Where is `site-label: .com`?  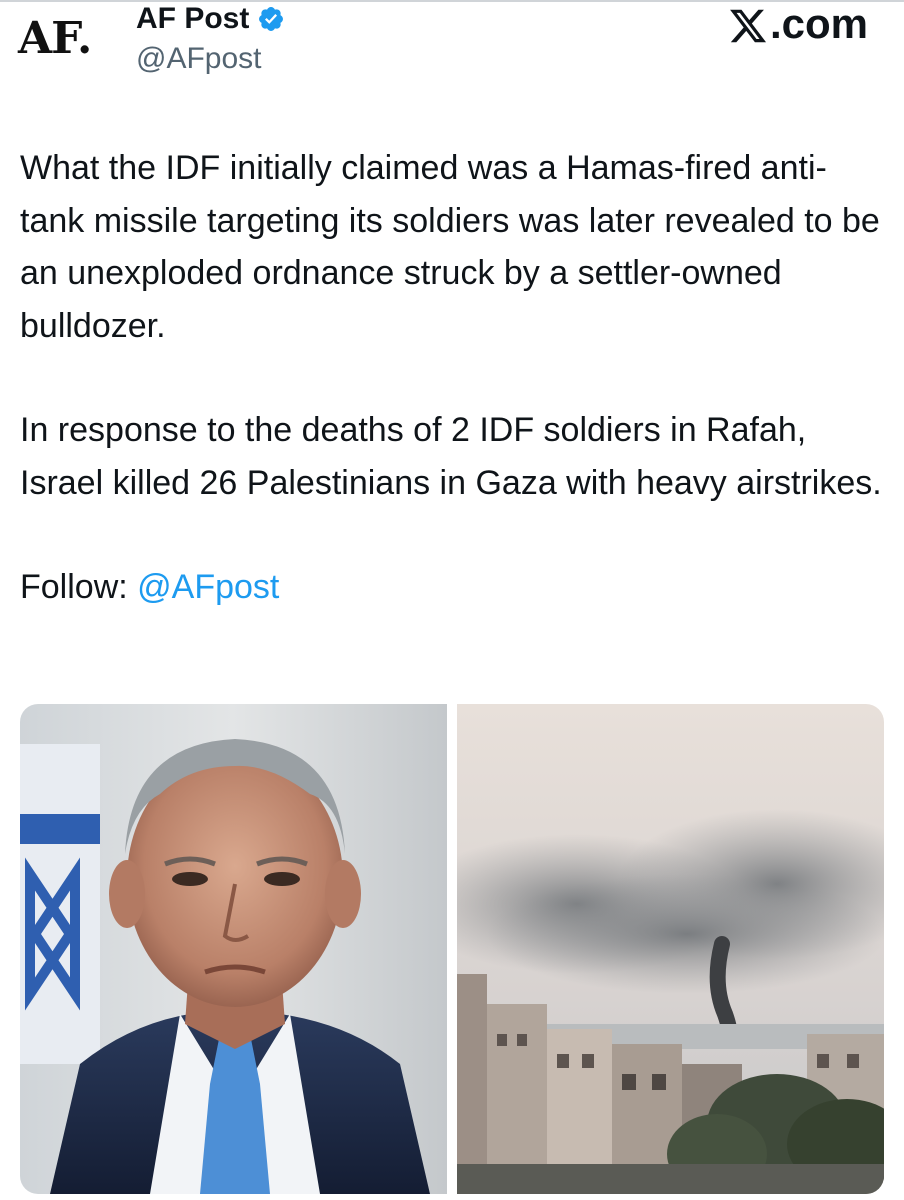 site-label: .com is located at coordinates (818, 23).